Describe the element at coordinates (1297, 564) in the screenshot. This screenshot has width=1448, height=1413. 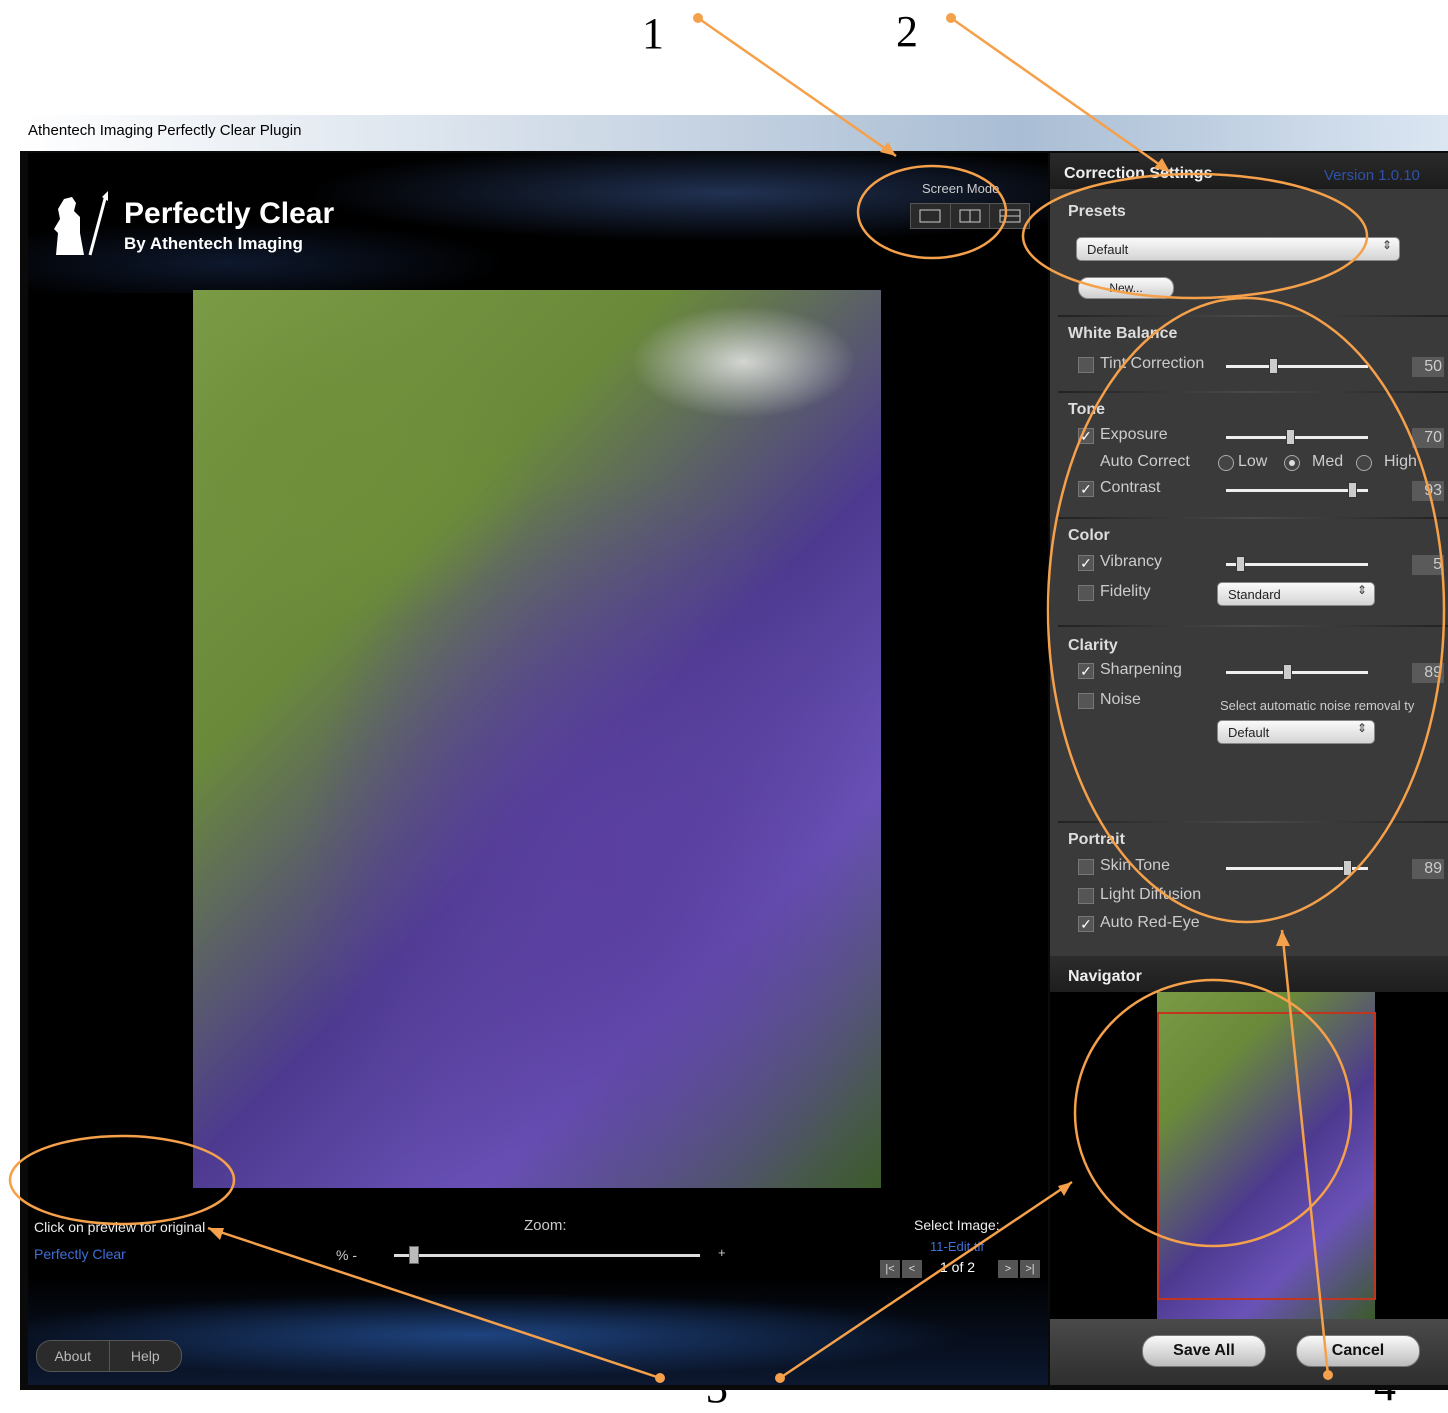
I see `vibrancy-slider` at that location.